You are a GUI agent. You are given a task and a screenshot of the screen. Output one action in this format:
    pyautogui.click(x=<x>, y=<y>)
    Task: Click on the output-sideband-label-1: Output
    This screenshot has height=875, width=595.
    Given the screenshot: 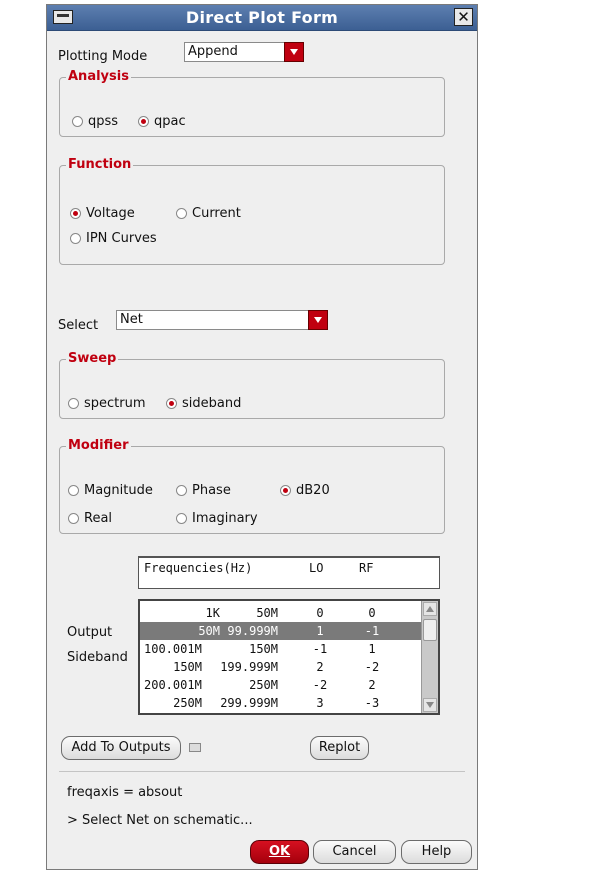 What is the action you would take?
    pyautogui.click(x=90, y=632)
    